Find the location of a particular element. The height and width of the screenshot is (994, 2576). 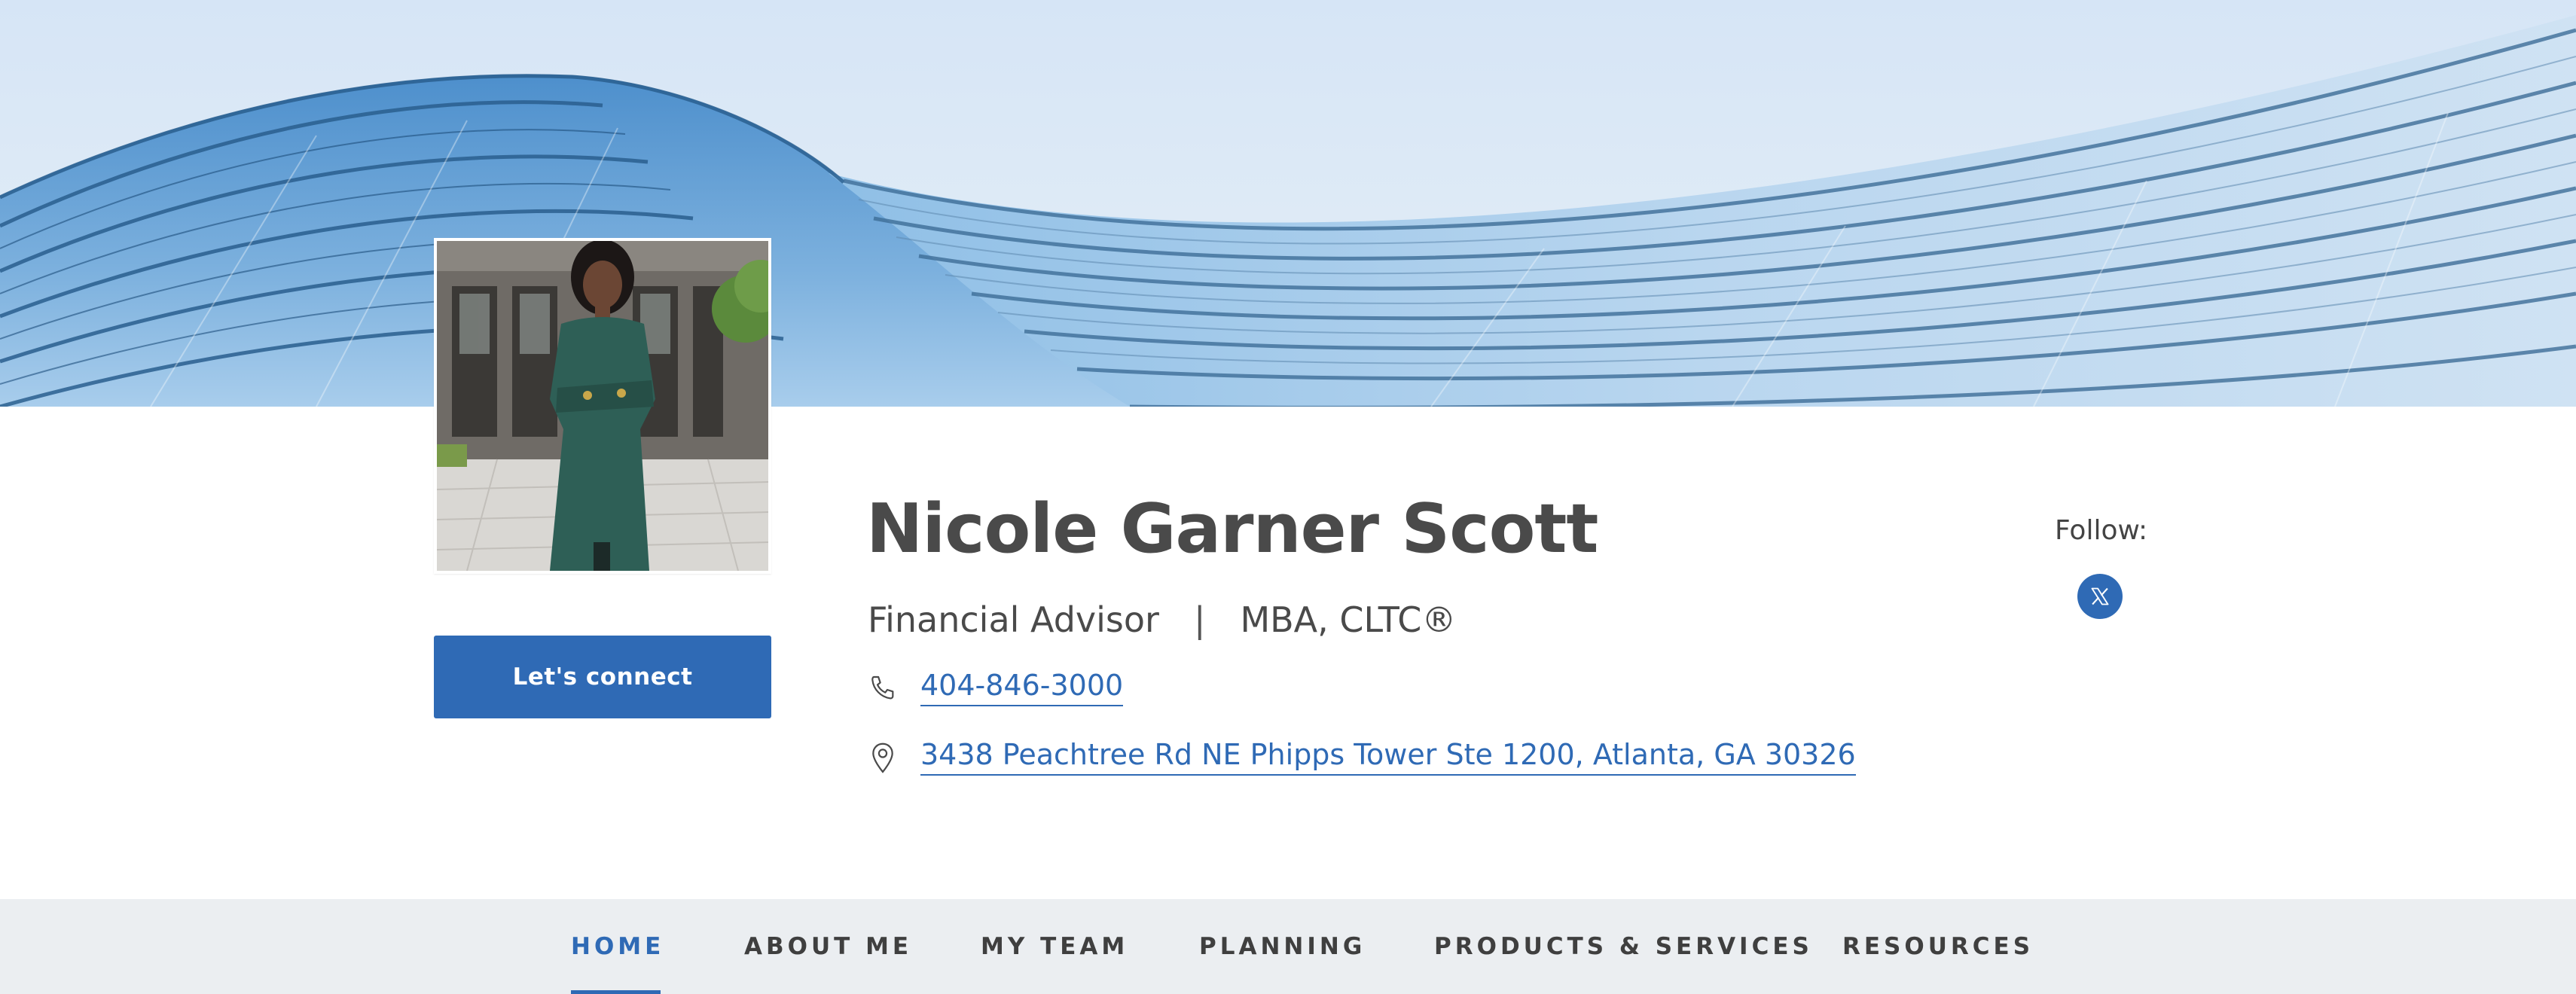

phone-link: 404-846-3000 is located at coordinates (1022, 688).